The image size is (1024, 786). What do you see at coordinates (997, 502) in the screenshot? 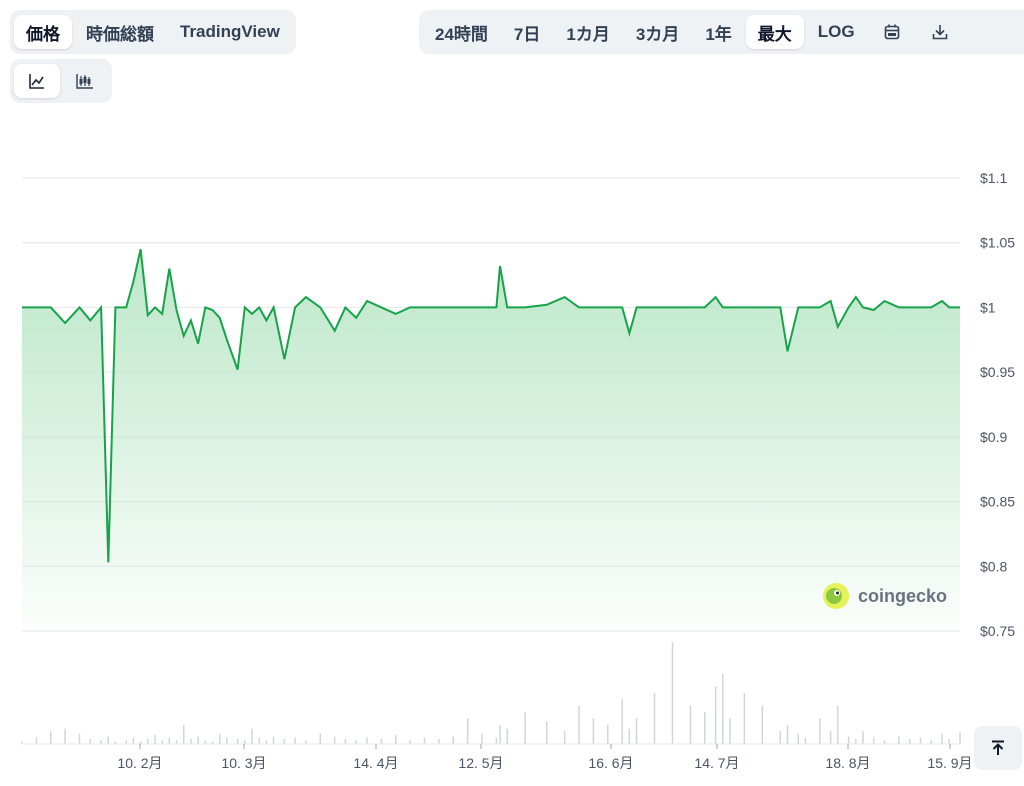
I see `y-tick-label: $0.85` at bounding box center [997, 502].